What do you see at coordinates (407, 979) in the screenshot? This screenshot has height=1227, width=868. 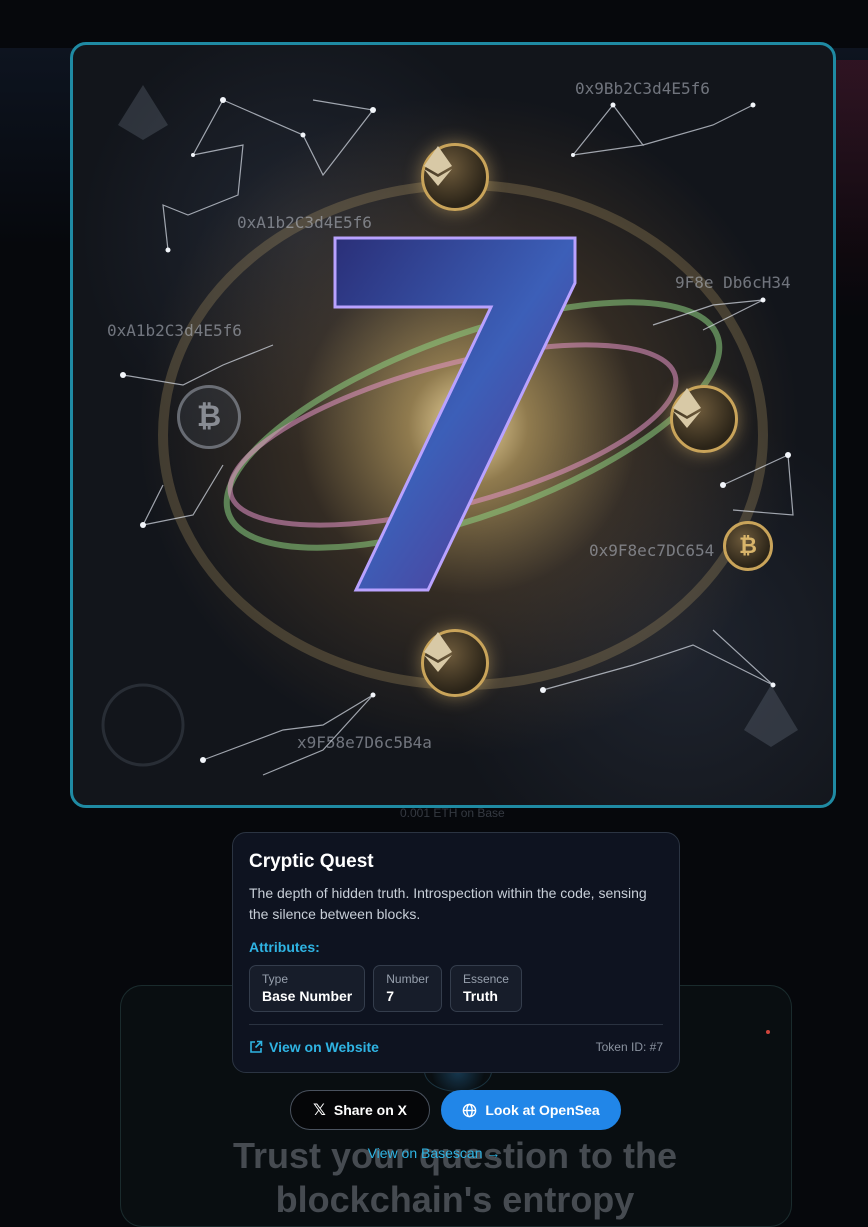 I see `attribute-type: Number` at bounding box center [407, 979].